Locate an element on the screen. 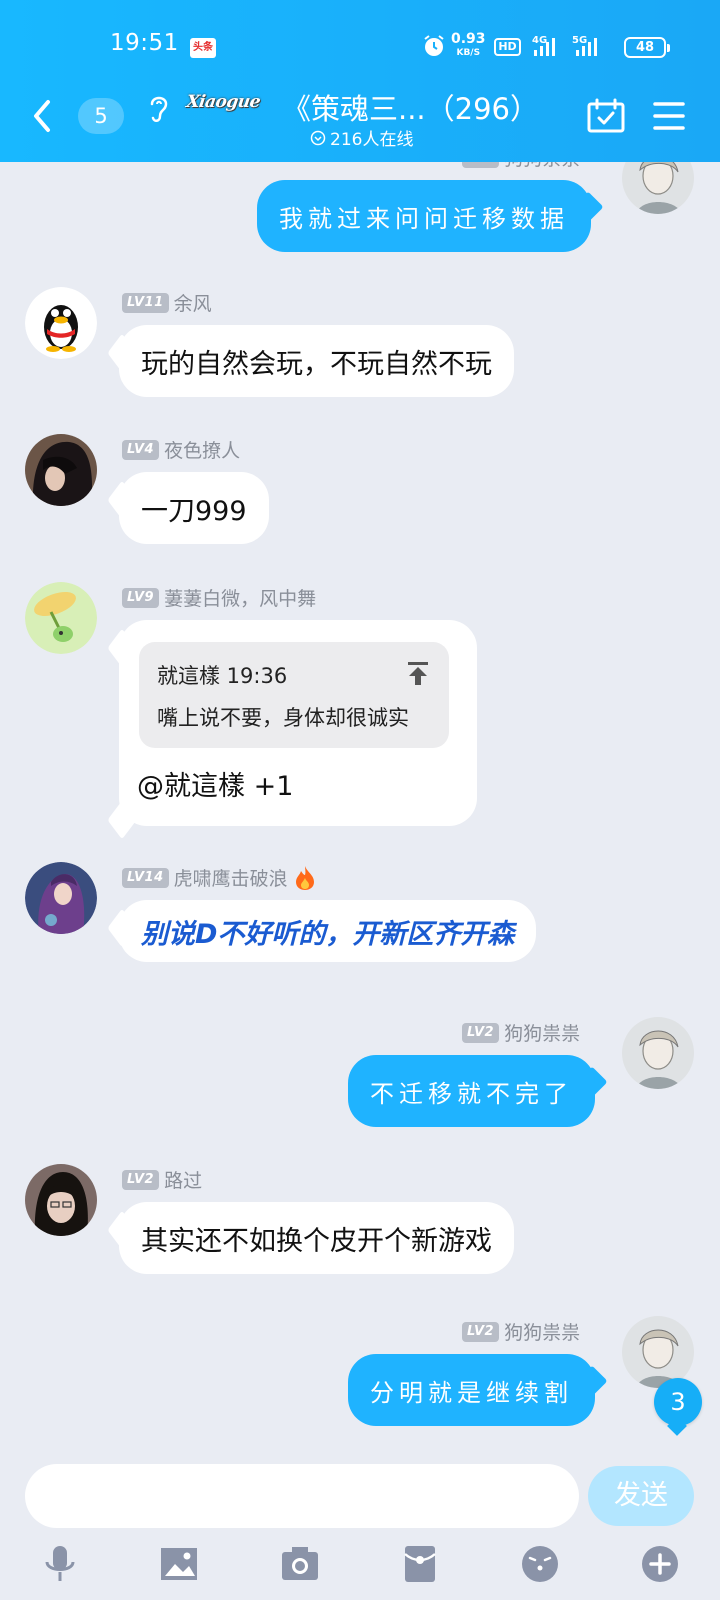 The width and height of the screenshot is (720, 1600). plus-icon is located at coordinates (660, 1564).